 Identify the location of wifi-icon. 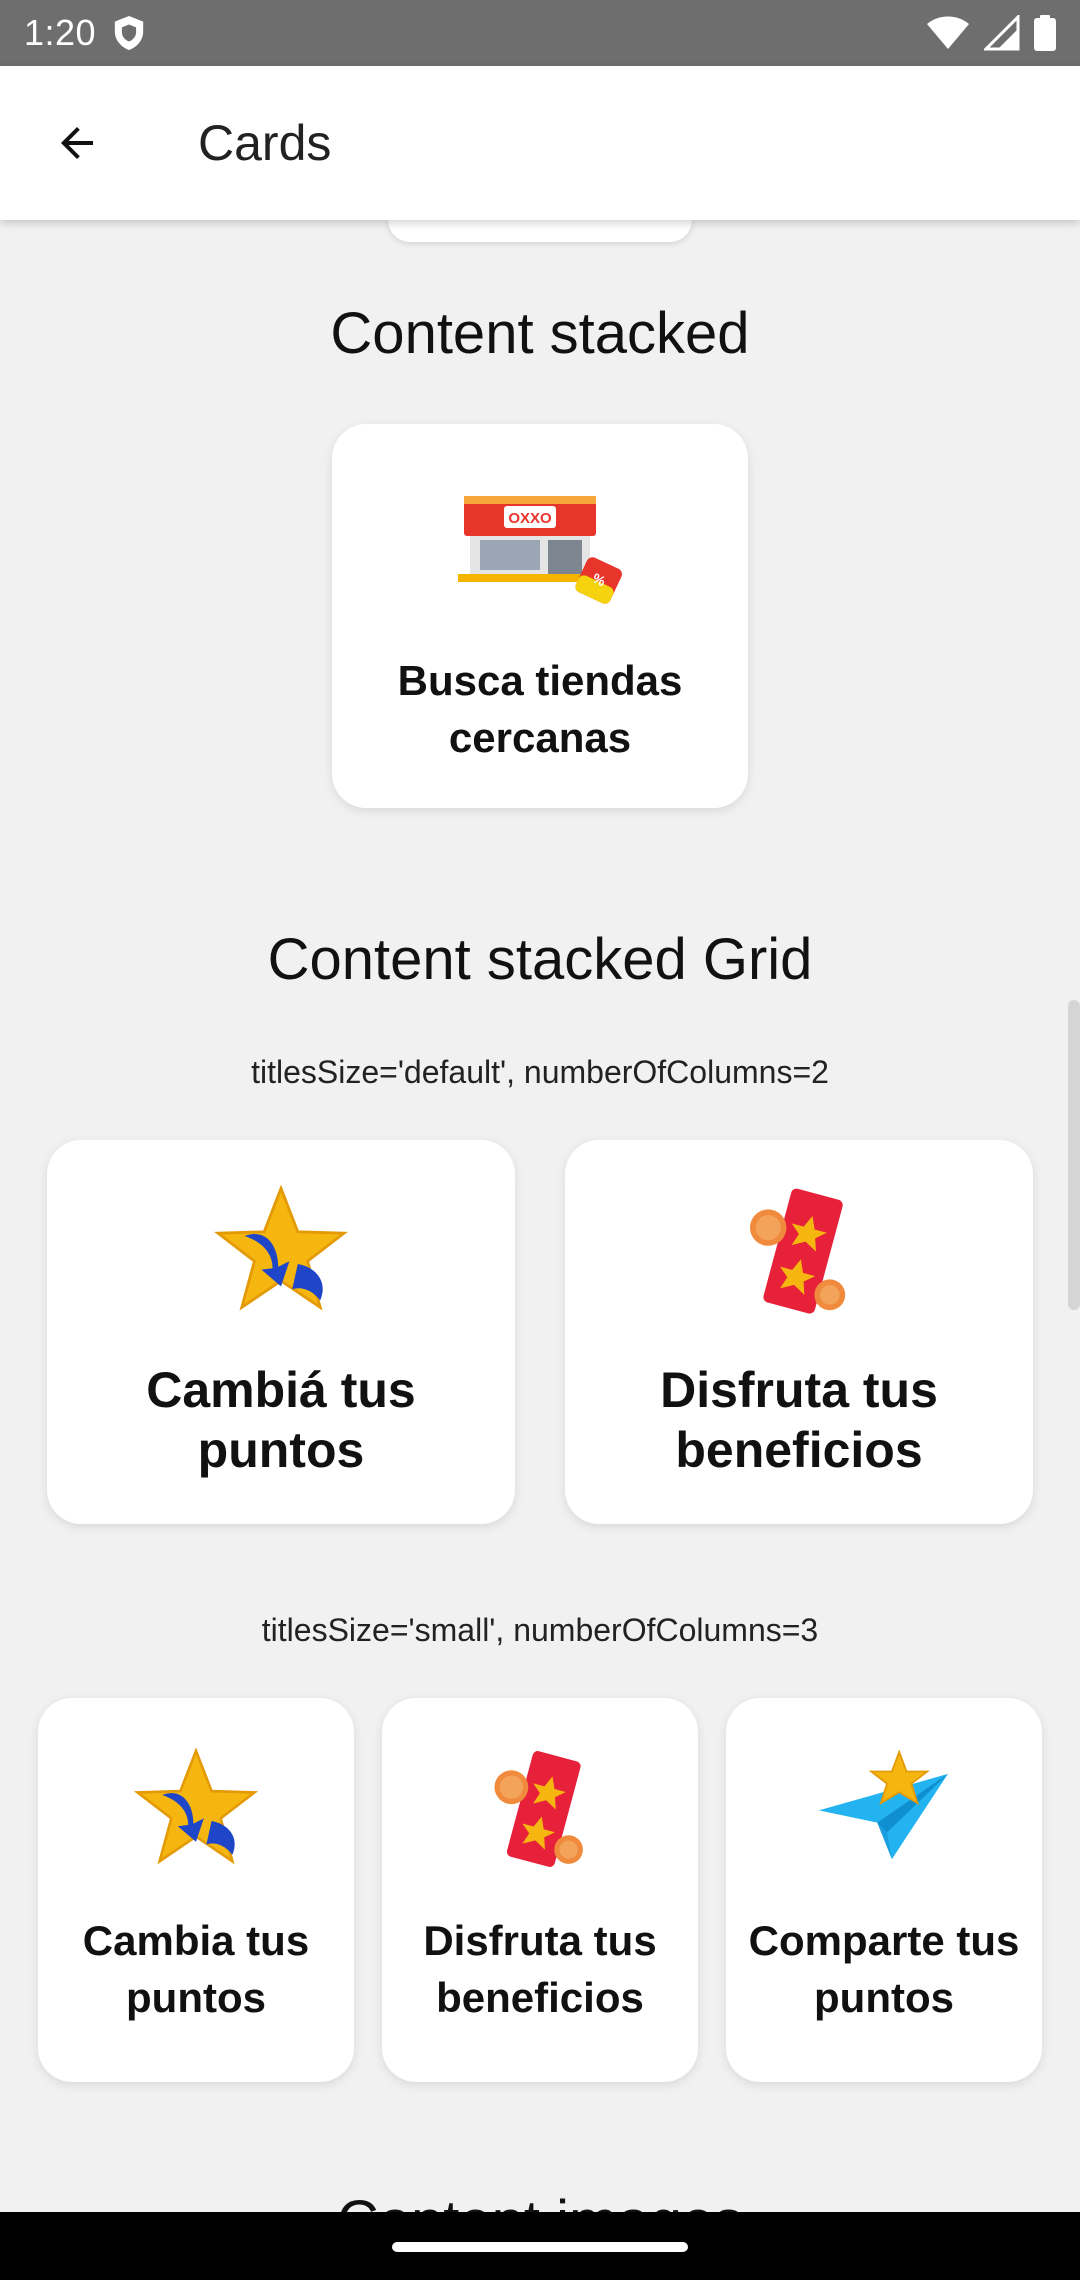
(948, 32).